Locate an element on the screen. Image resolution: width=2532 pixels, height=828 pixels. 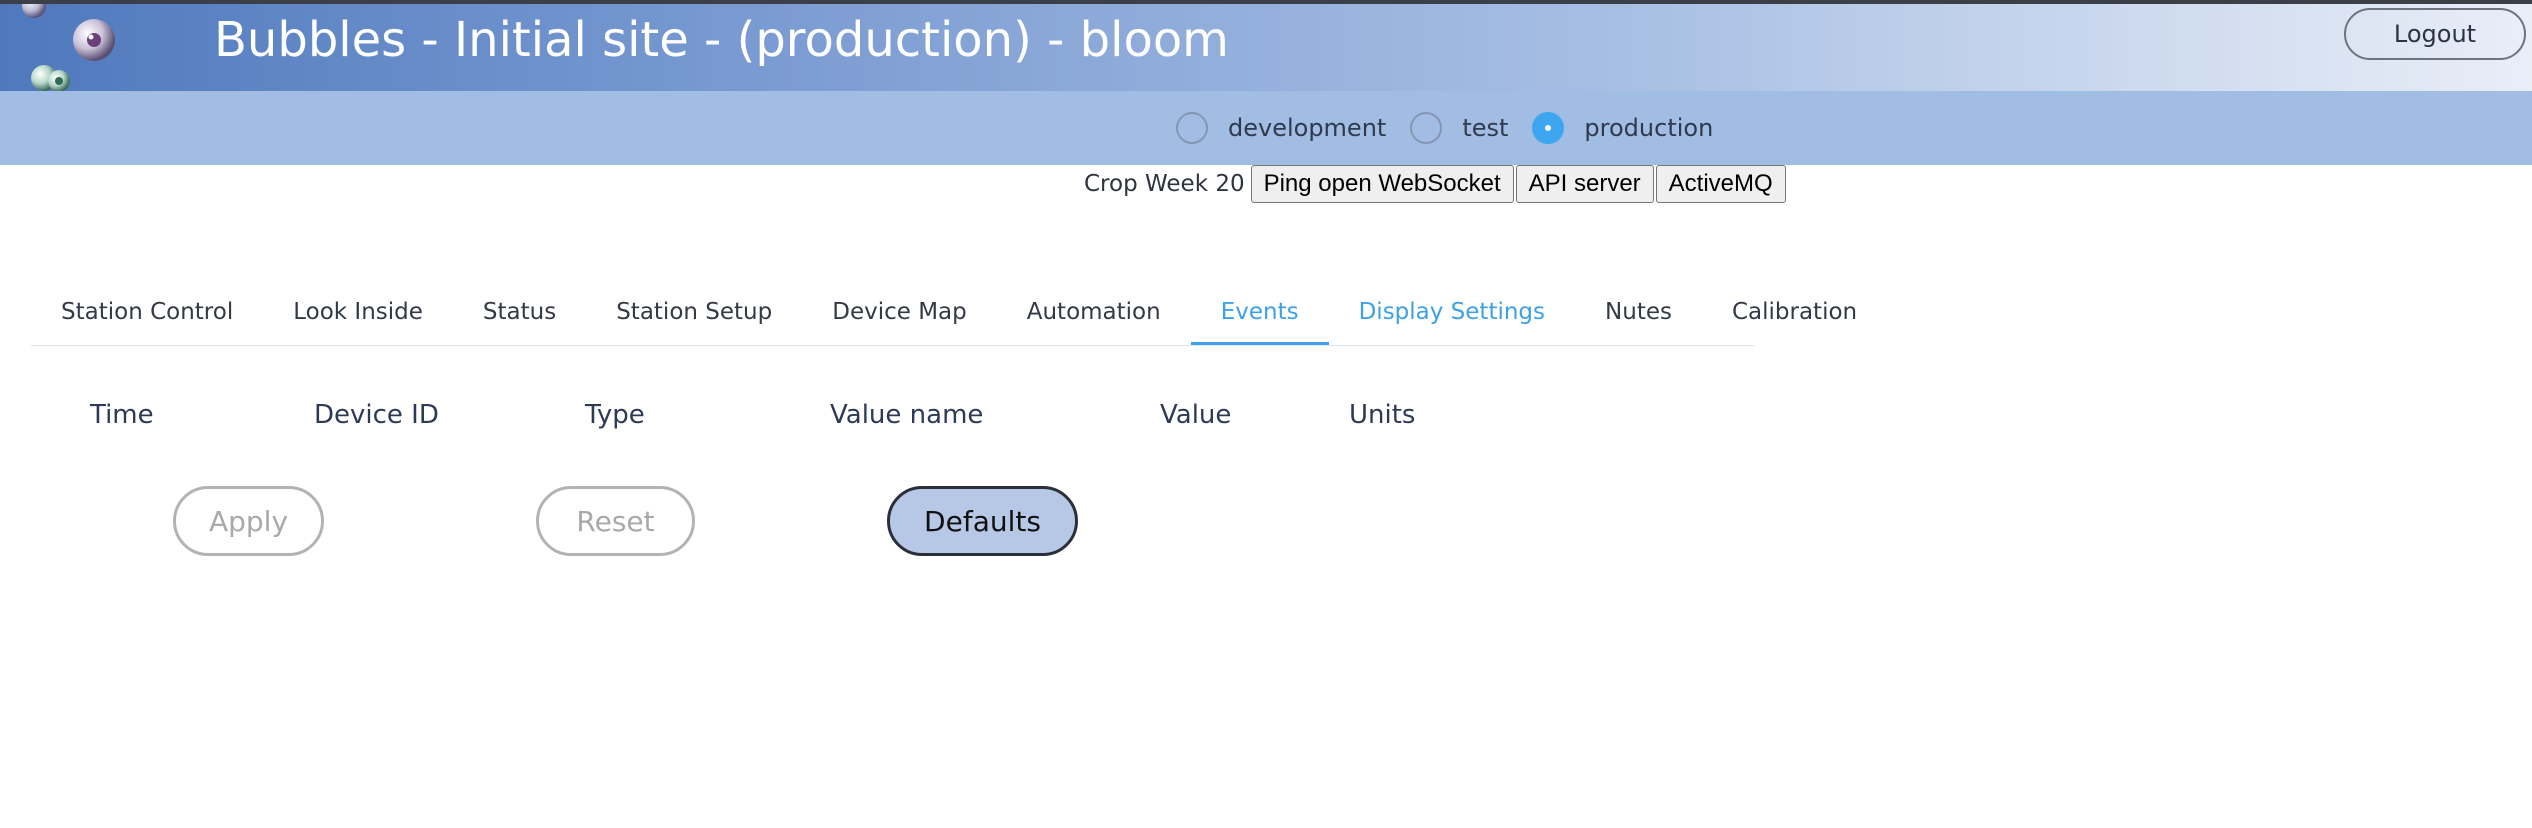
tab-display-settings: Display Settings is located at coordinates (1452, 316).